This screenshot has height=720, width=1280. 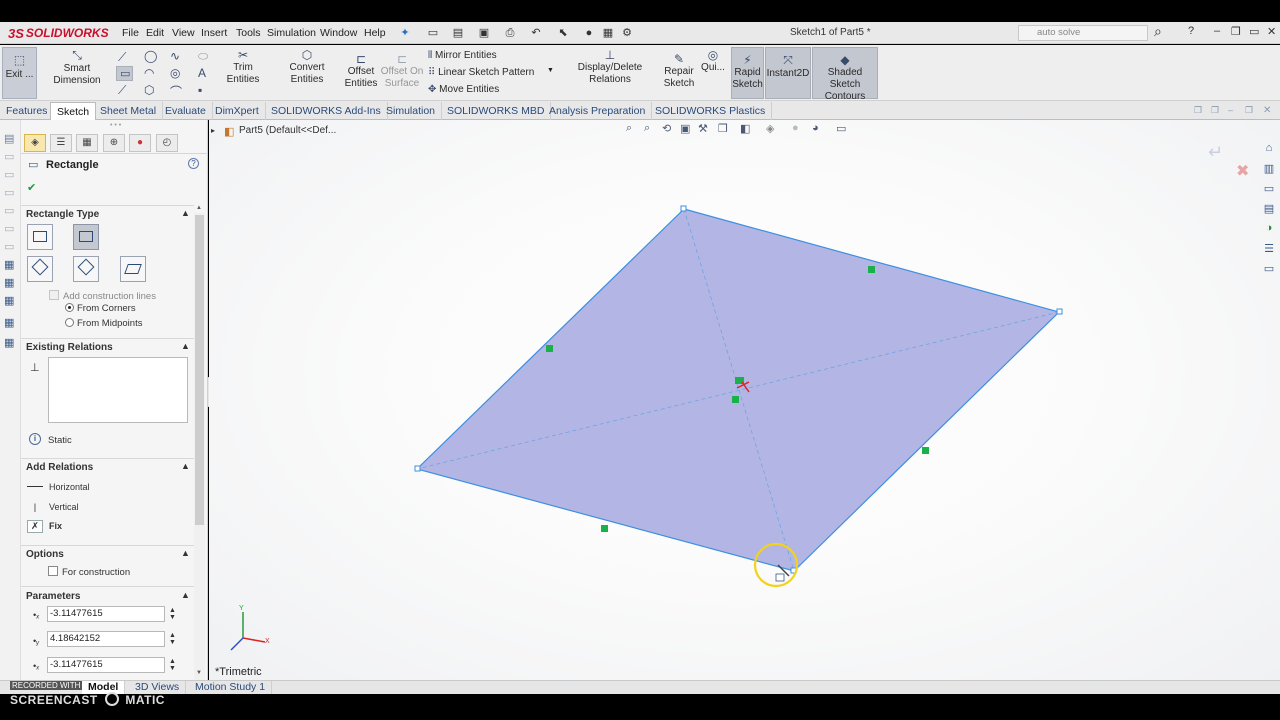 What do you see at coordinates (167, 143) in the screenshot?
I see `tab-cam-manager: ◴` at bounding box center [167, 143].